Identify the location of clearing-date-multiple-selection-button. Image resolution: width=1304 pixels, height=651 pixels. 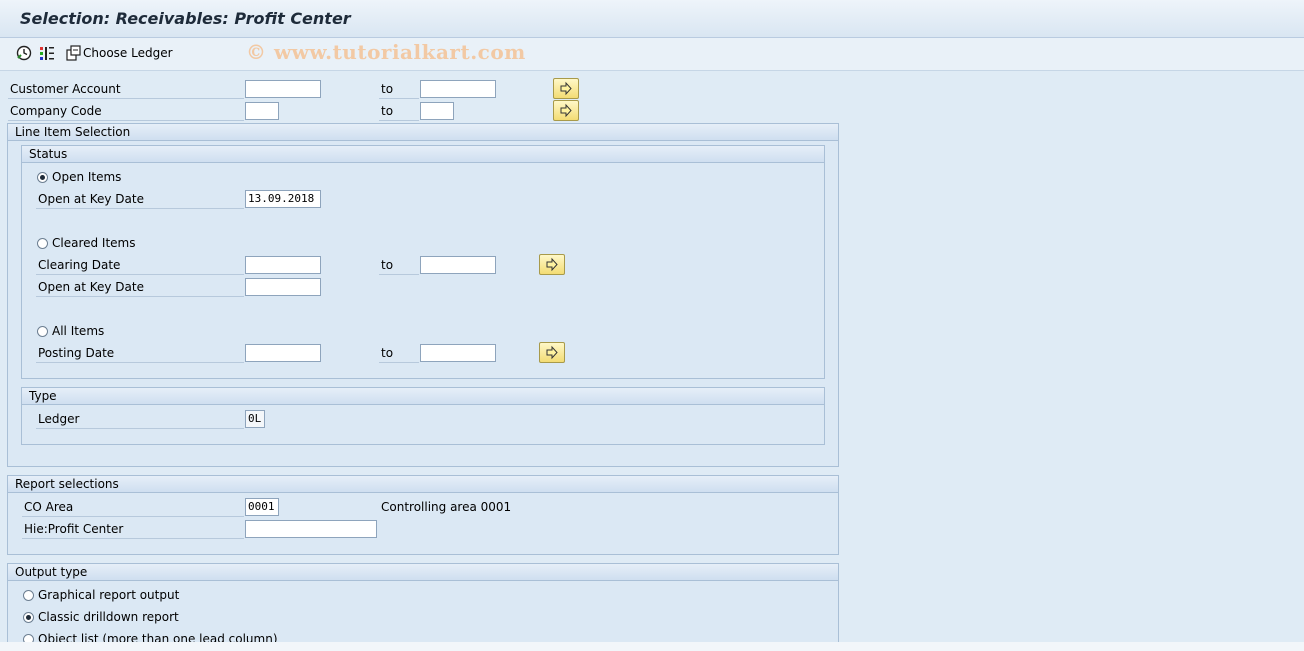
(552, 264).